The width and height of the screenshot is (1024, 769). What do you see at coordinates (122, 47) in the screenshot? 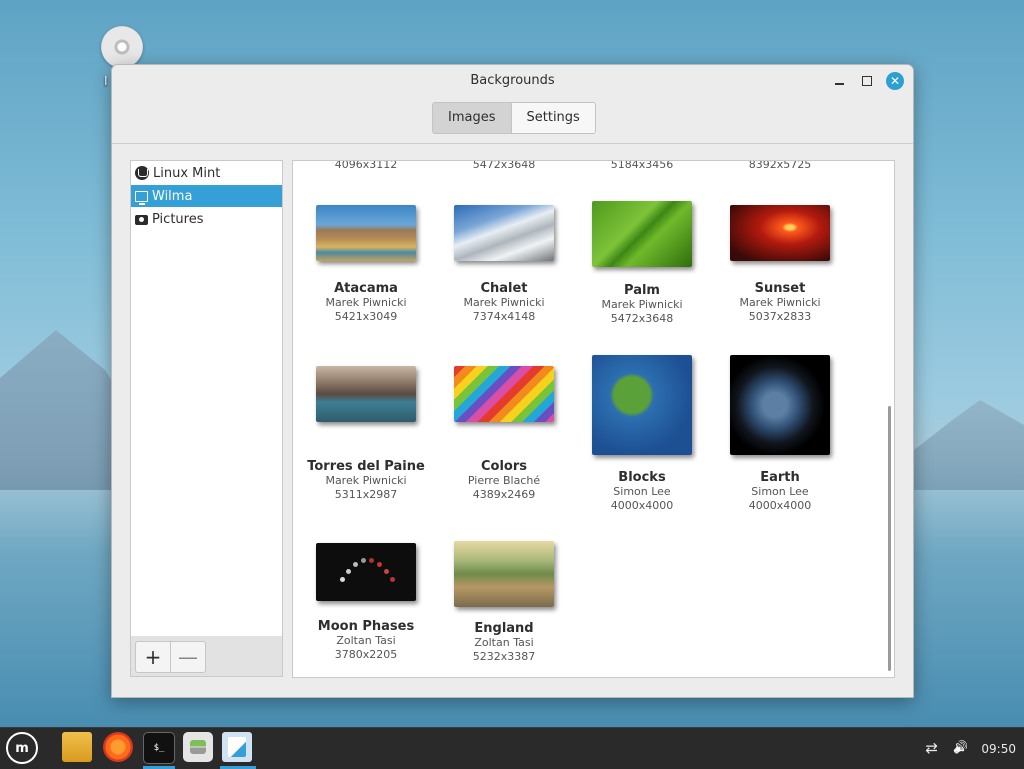
I see `disc-drive-icon` at bounding box center [122, 47].